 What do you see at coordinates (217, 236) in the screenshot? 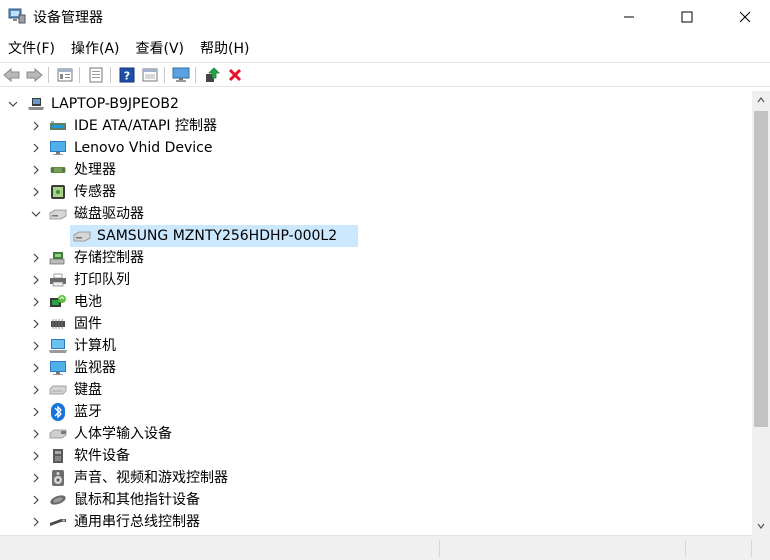
I see `tree-item-label: SAMSUNG MZNTY256HDHP-000L2` at bounding box center [217, 236].